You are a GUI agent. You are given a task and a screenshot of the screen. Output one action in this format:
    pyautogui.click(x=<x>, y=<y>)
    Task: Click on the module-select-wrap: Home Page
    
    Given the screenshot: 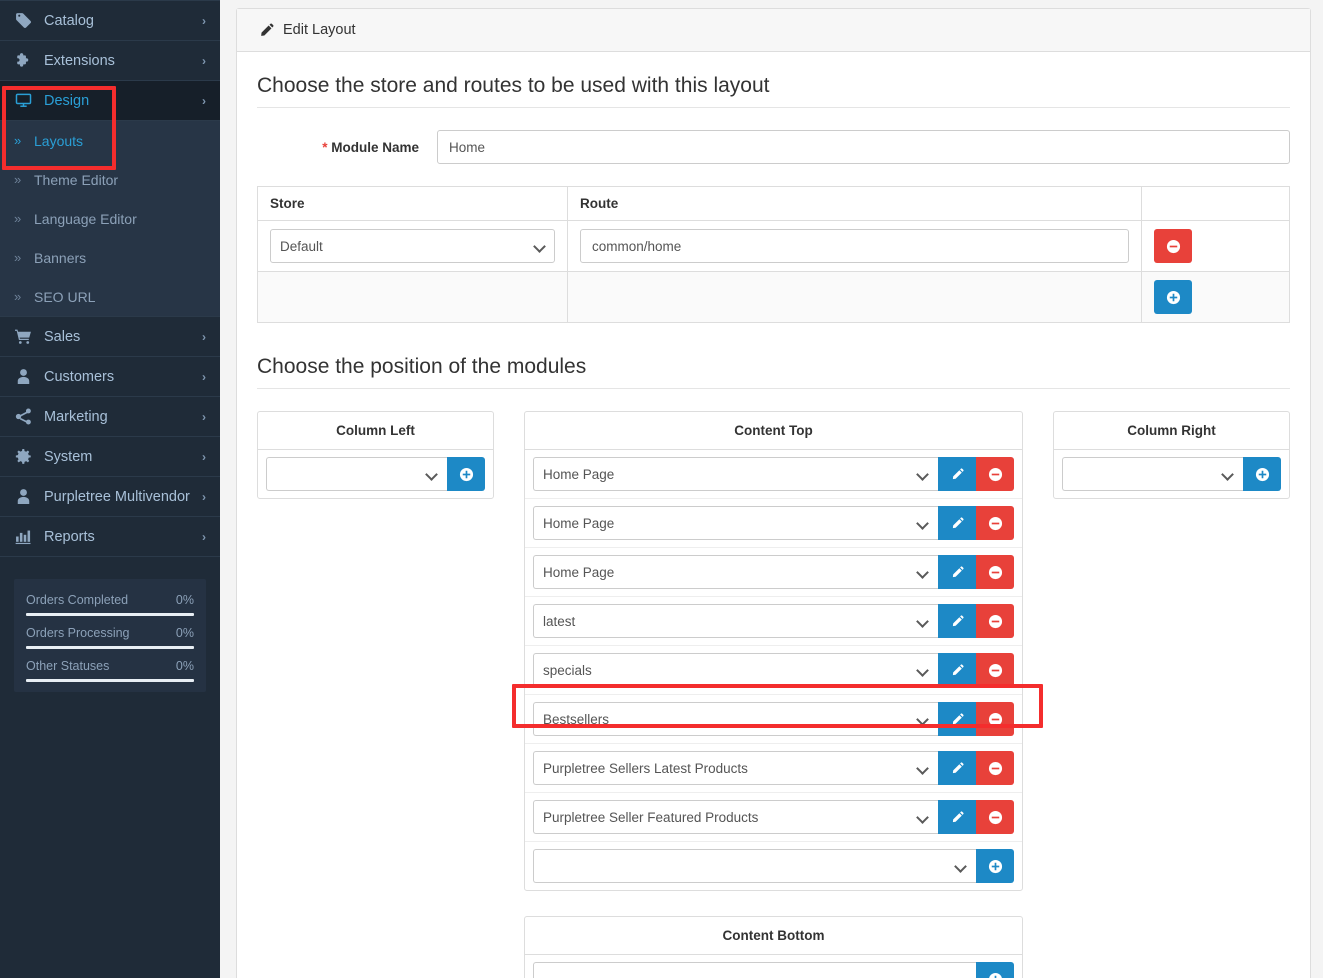 What is the action you would take?
    pyautogui.click(x=735, y=474)
    